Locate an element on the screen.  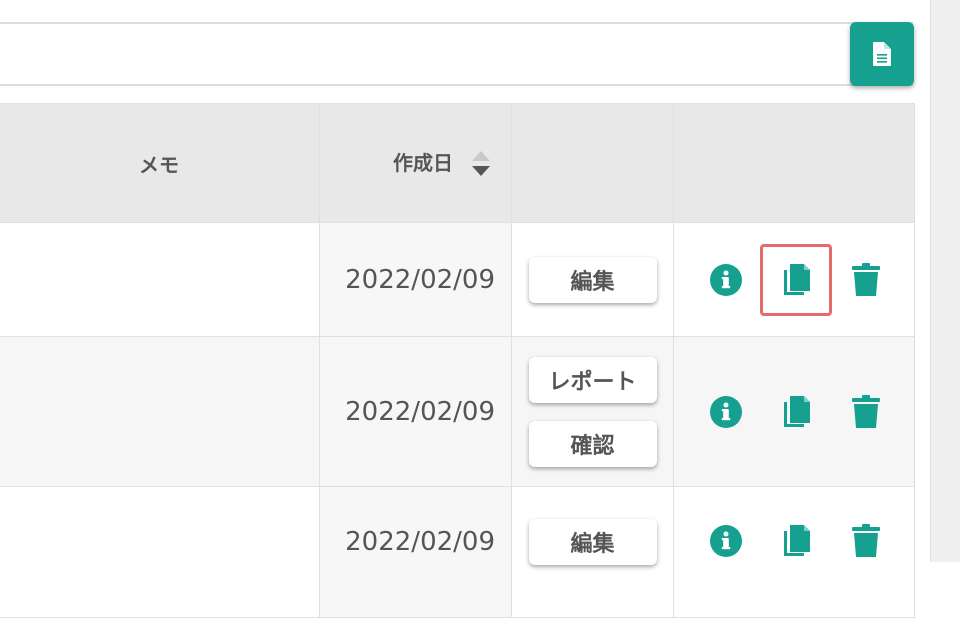
report-button: レポート is located at coordinates (592, 379).